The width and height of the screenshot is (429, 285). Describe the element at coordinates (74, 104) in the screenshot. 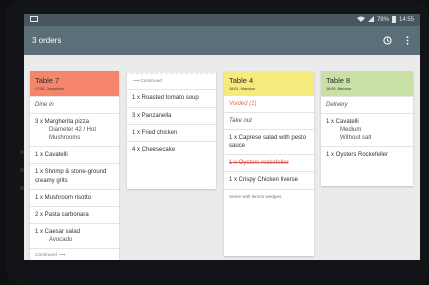

I see `order-type: Dine in` at that location.